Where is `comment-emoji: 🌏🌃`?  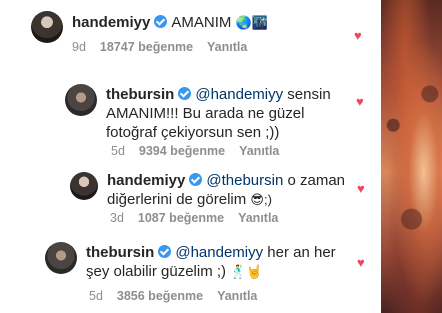
comment-emoji: 🌏🌃 is located at coordinates (251, 22).